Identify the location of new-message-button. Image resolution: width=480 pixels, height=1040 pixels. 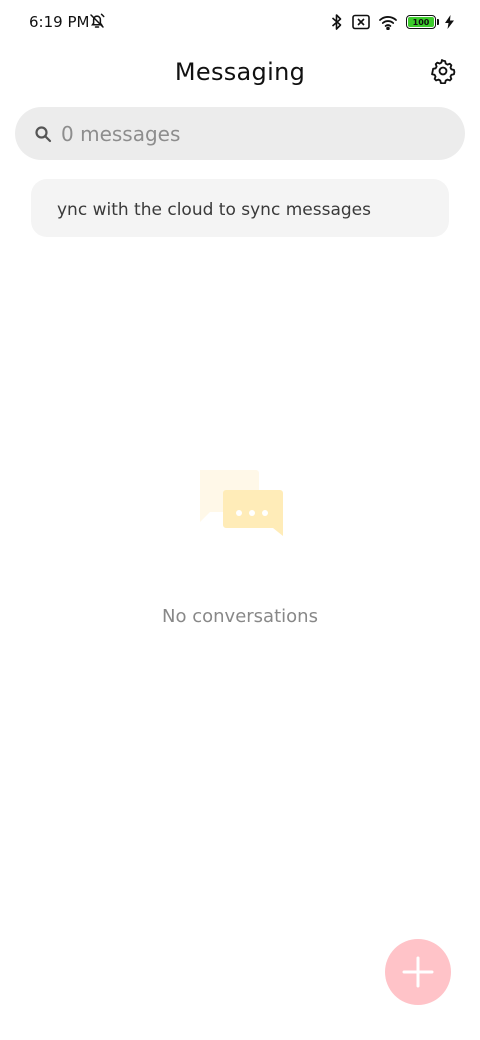
(418, 972).